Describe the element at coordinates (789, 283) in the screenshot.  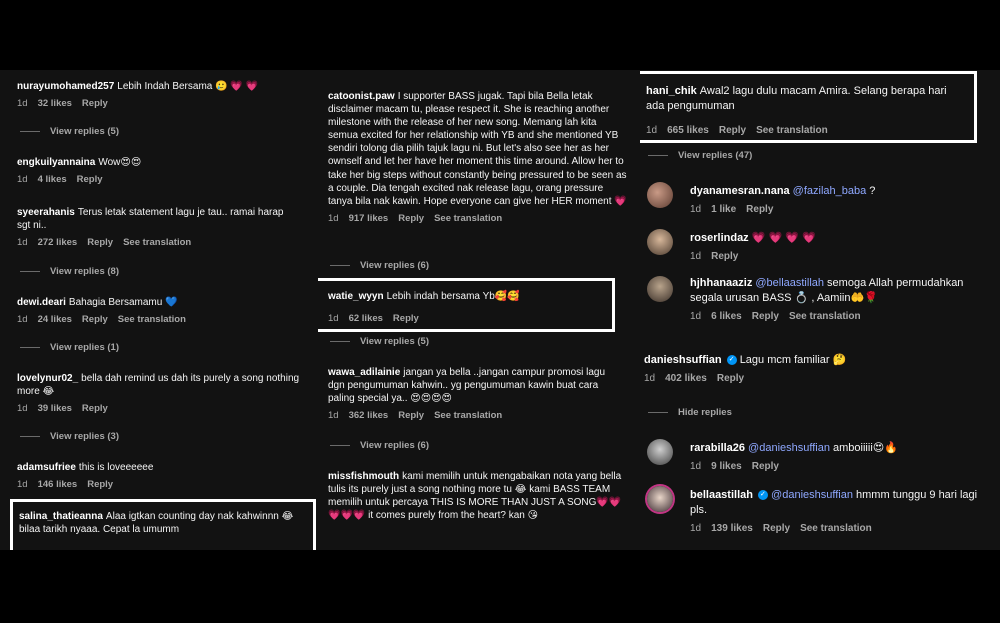
I see `mention-link: @bellaastillah` at that location.